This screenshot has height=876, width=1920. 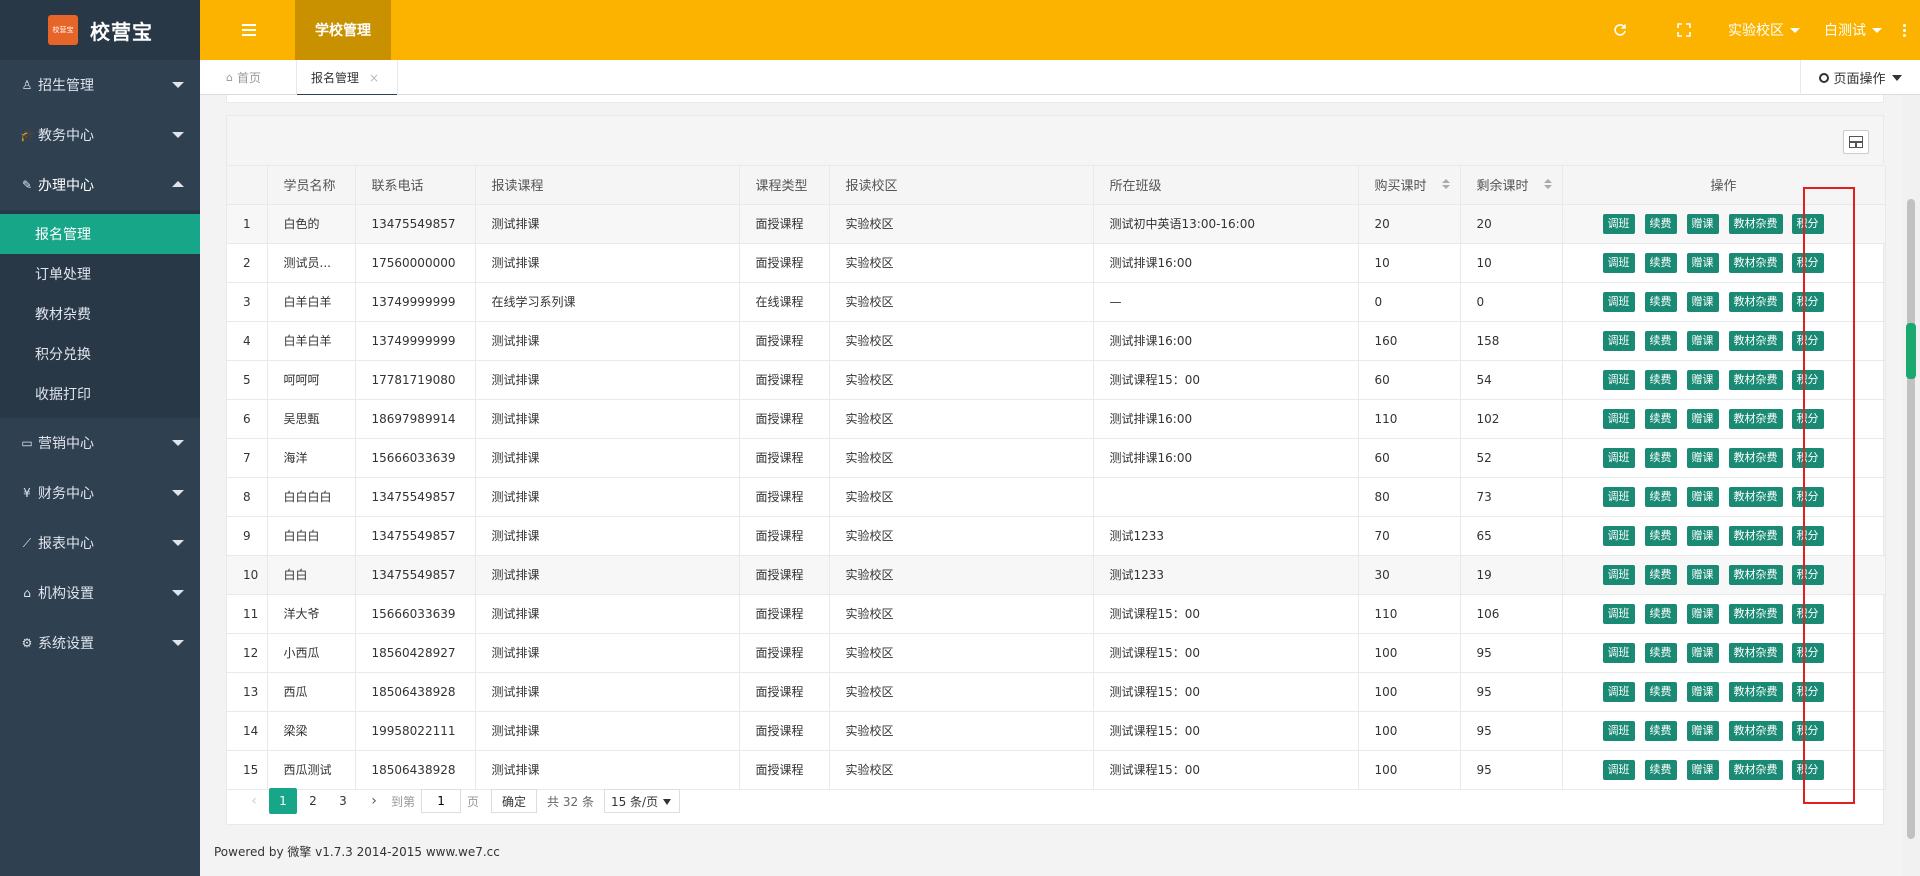 I want to click on menu-toggle-icon, so click(x=249, y=30).